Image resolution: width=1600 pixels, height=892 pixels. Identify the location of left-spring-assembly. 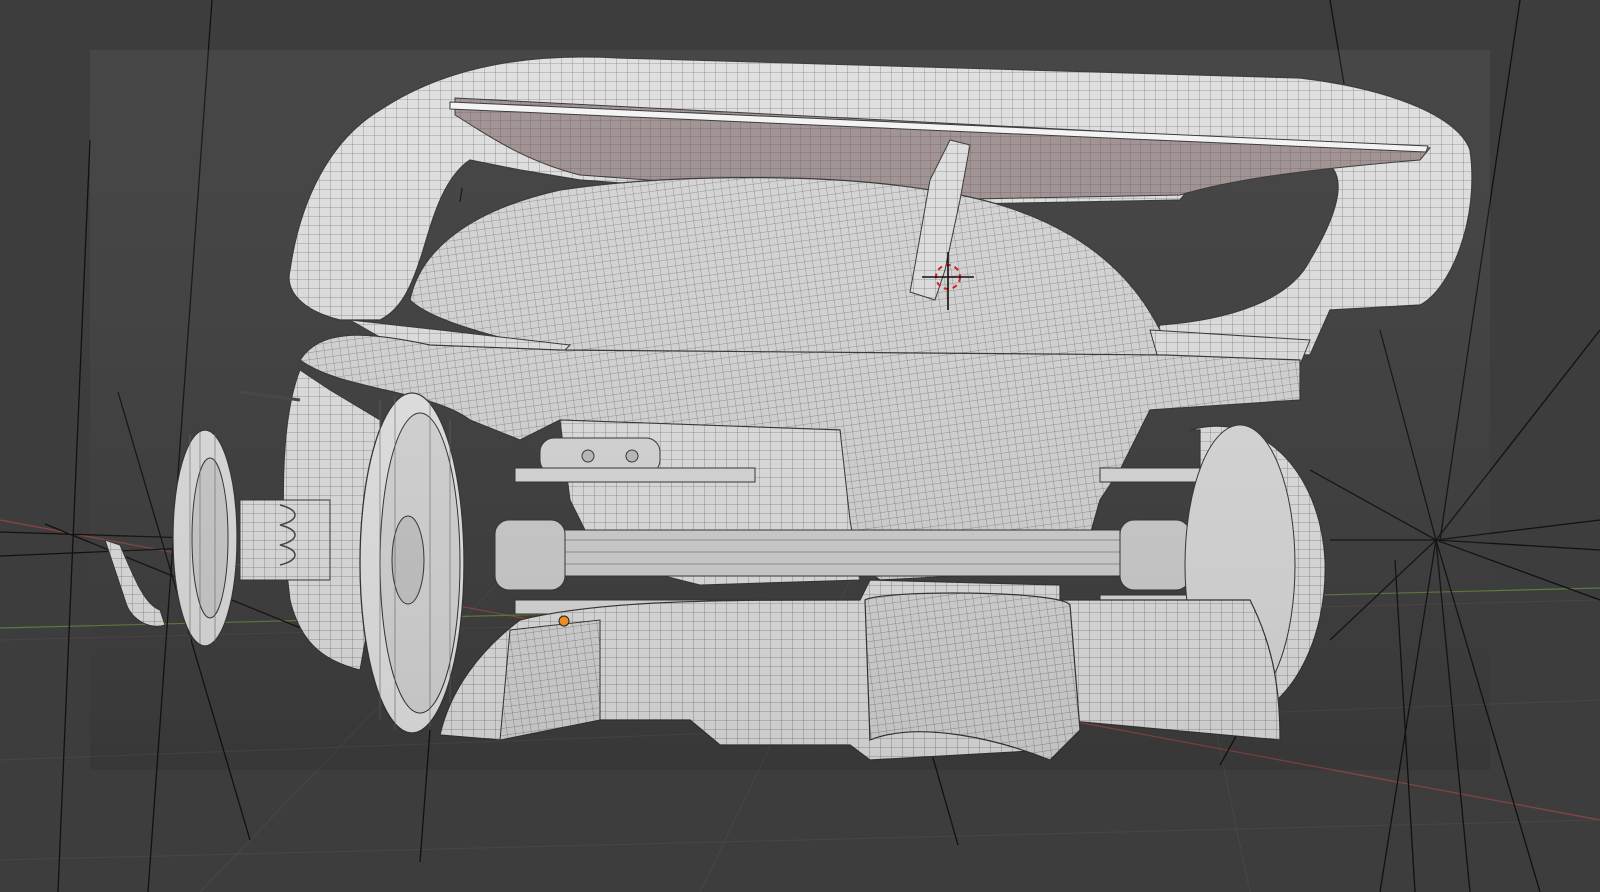
(285, 540).